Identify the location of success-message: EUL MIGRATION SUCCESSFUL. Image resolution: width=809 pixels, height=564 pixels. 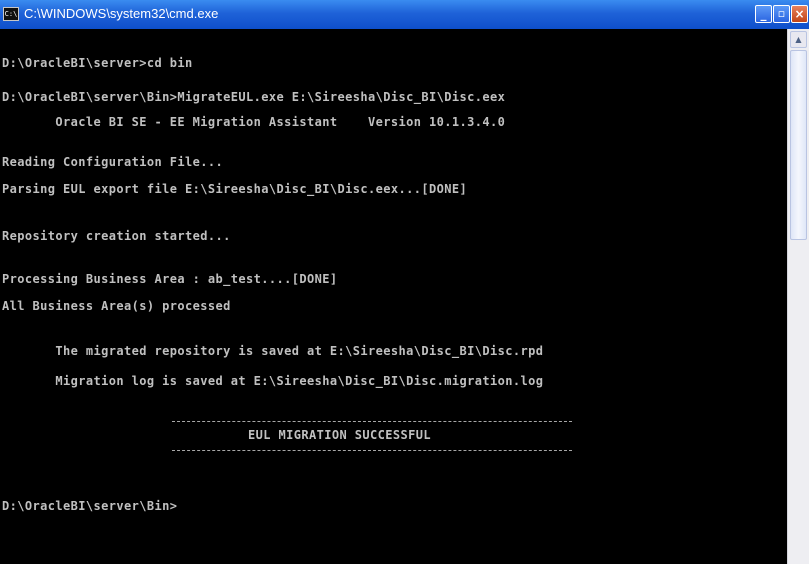
(339, 435).